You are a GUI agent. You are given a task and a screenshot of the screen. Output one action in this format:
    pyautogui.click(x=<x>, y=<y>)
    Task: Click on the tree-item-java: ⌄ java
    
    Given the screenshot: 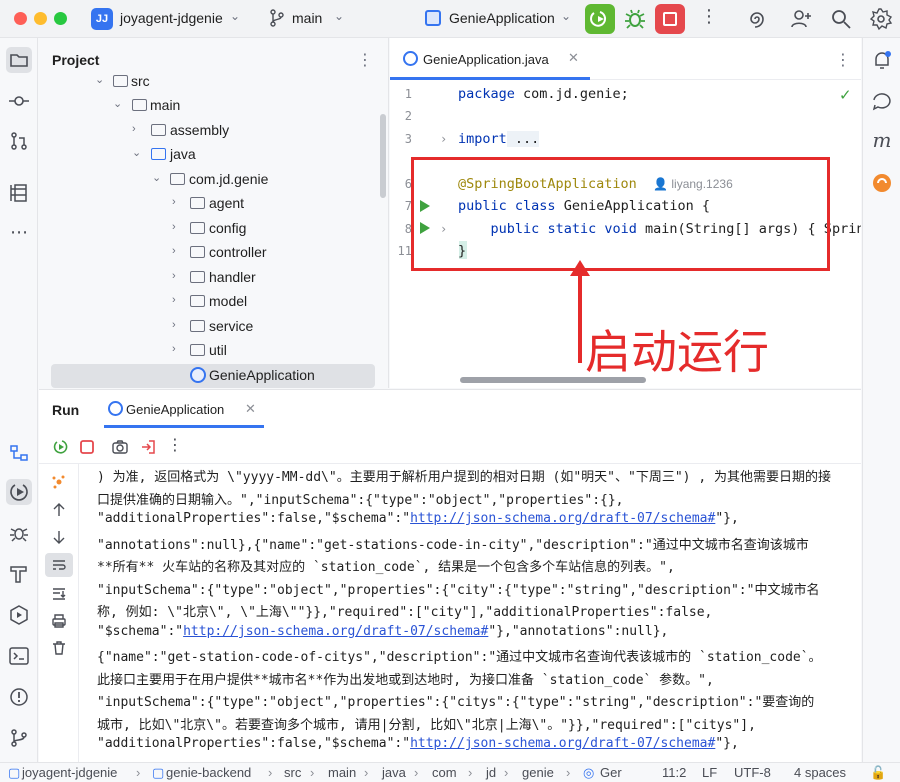 What is the action you would take?
    pyautogui.click(x=209, y=155)
    